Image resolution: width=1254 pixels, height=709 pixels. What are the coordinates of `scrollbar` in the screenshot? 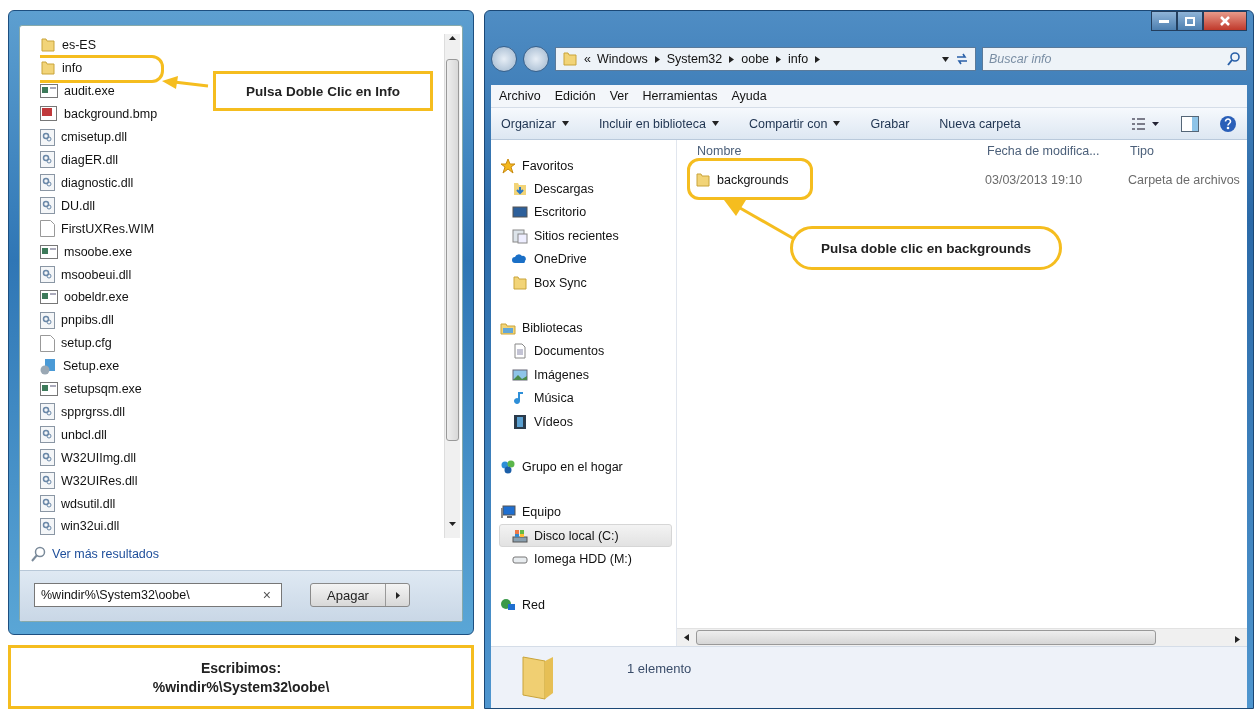 It's located at (452, 286).